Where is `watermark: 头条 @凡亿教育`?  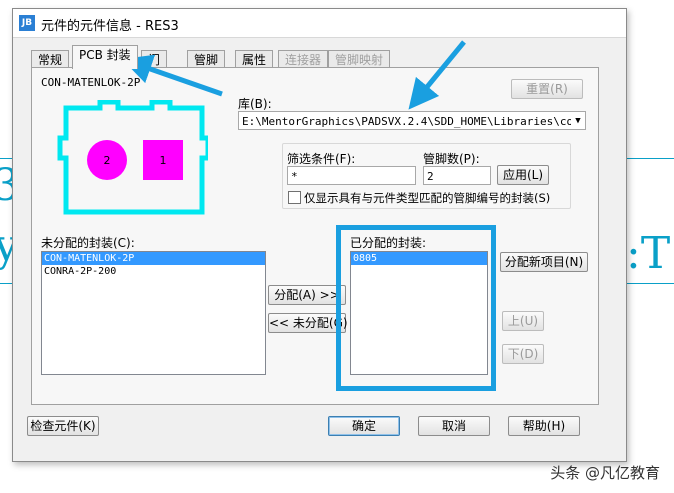
watermark: 头条 @凡亿教育 is located at coordinates (605, 473).